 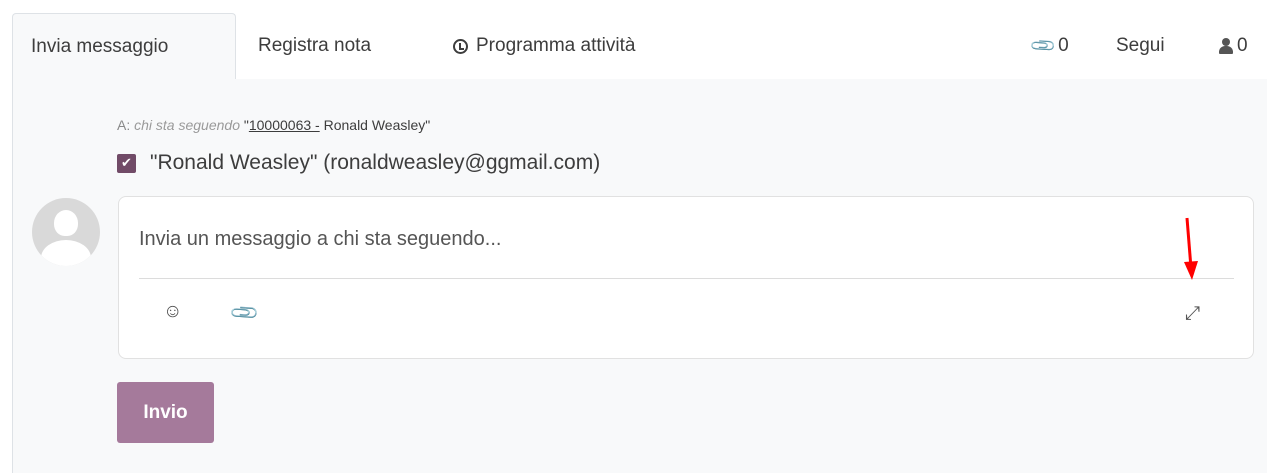 I want to click on follower-checkbox: ✔, so click(x=126, y=163).